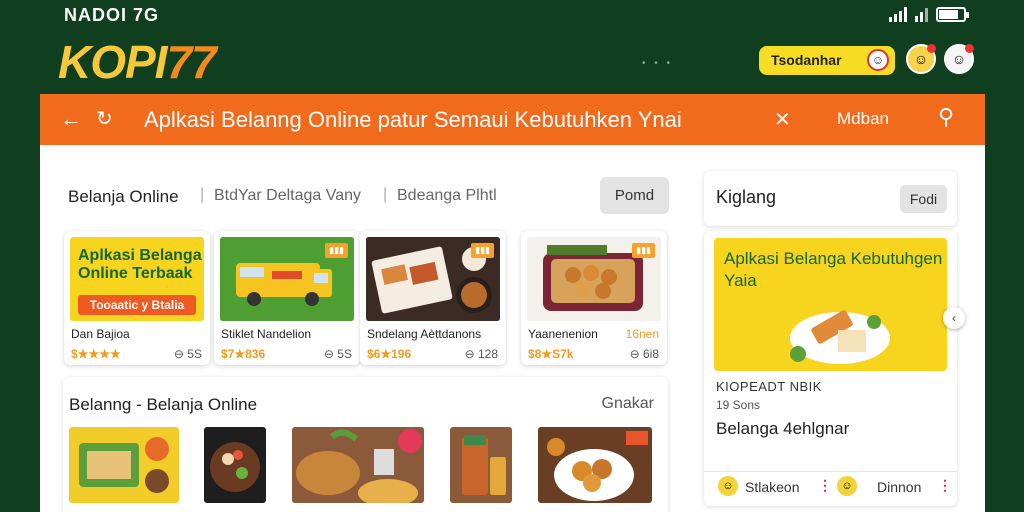 Image resolution: width=1024 pixels, height=512 pixels. Describe the element at coordinates (644, 354) in the screenshot. I see `product-count: ⊖ 6i8` at that location.